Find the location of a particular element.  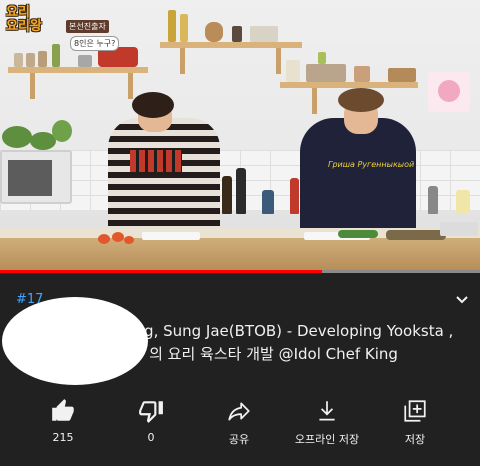

progress-bar-fill is located at coordinates (161, 271).